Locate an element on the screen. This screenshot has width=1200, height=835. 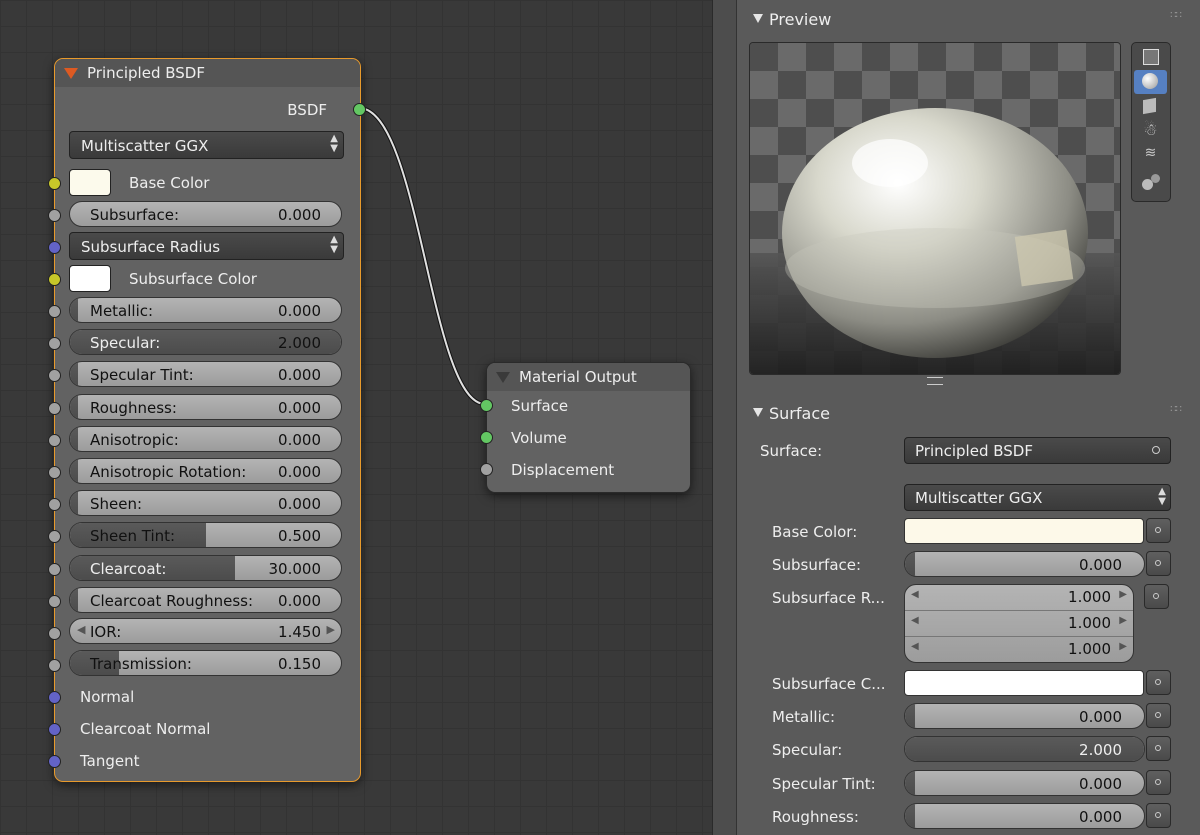
surface-socket-label: Surface is located at coordinates (540, 406).